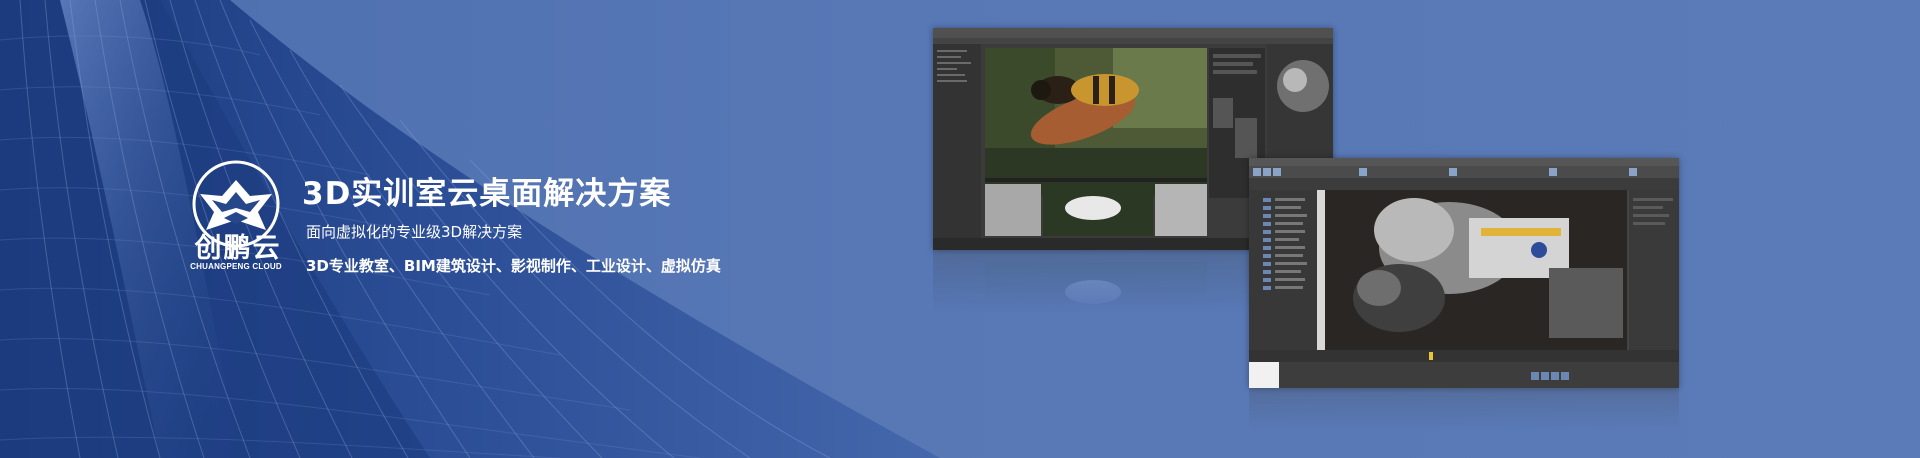 The image size is (1920, 458). Describe the element at coordinates (236, 266) in the screenshot. I see `logo-subtext: CHUANGPENG CLOUD` at that location.